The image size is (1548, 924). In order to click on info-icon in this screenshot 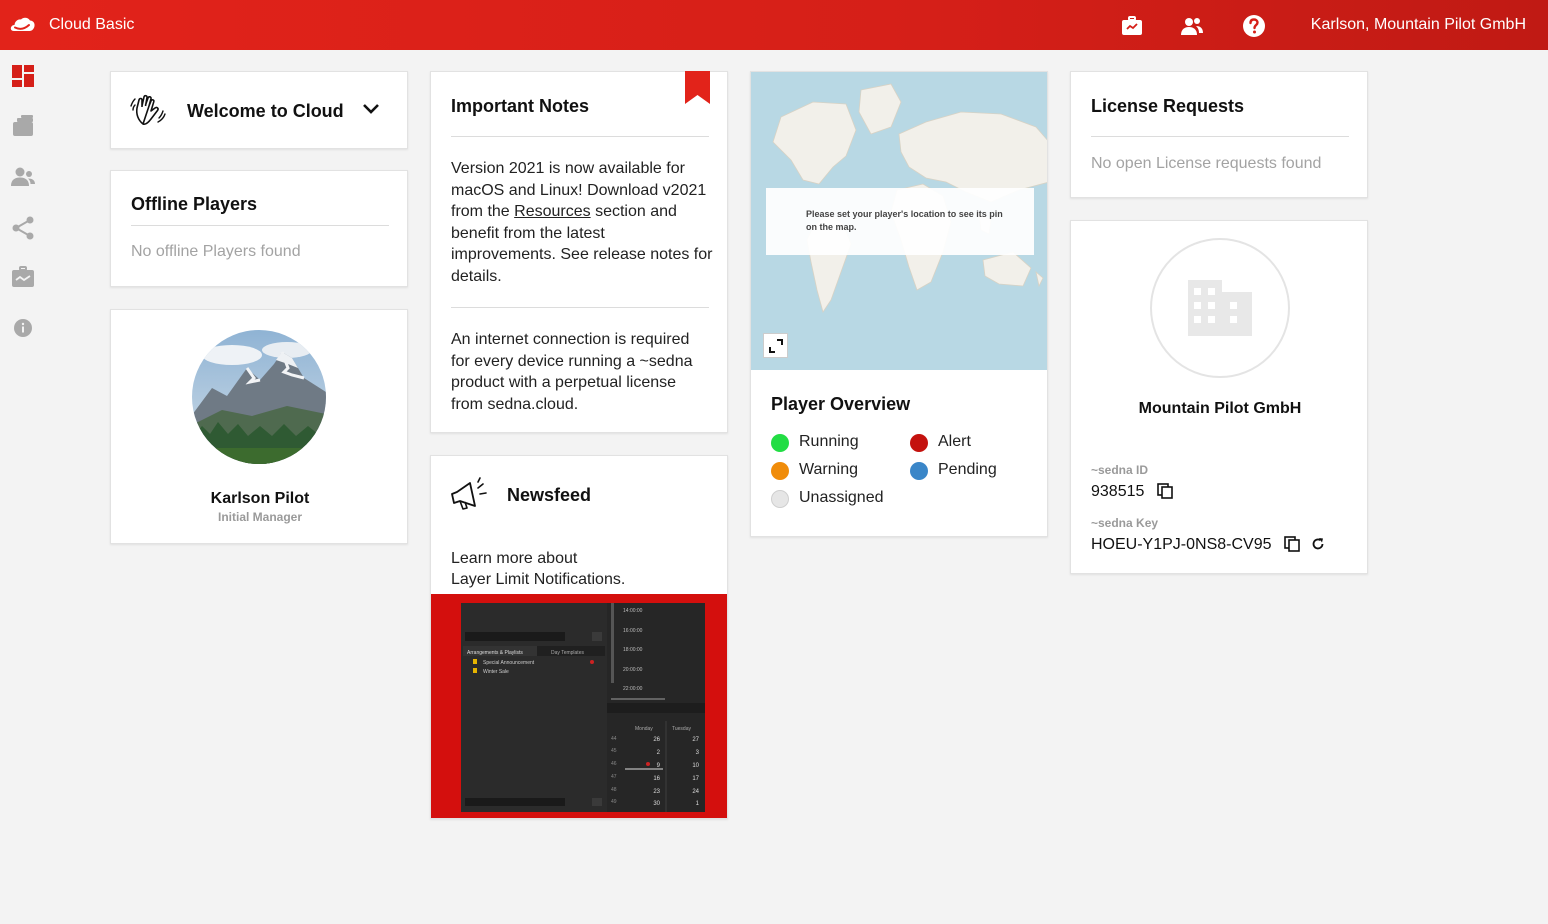, I will do `click(23, 328)`.